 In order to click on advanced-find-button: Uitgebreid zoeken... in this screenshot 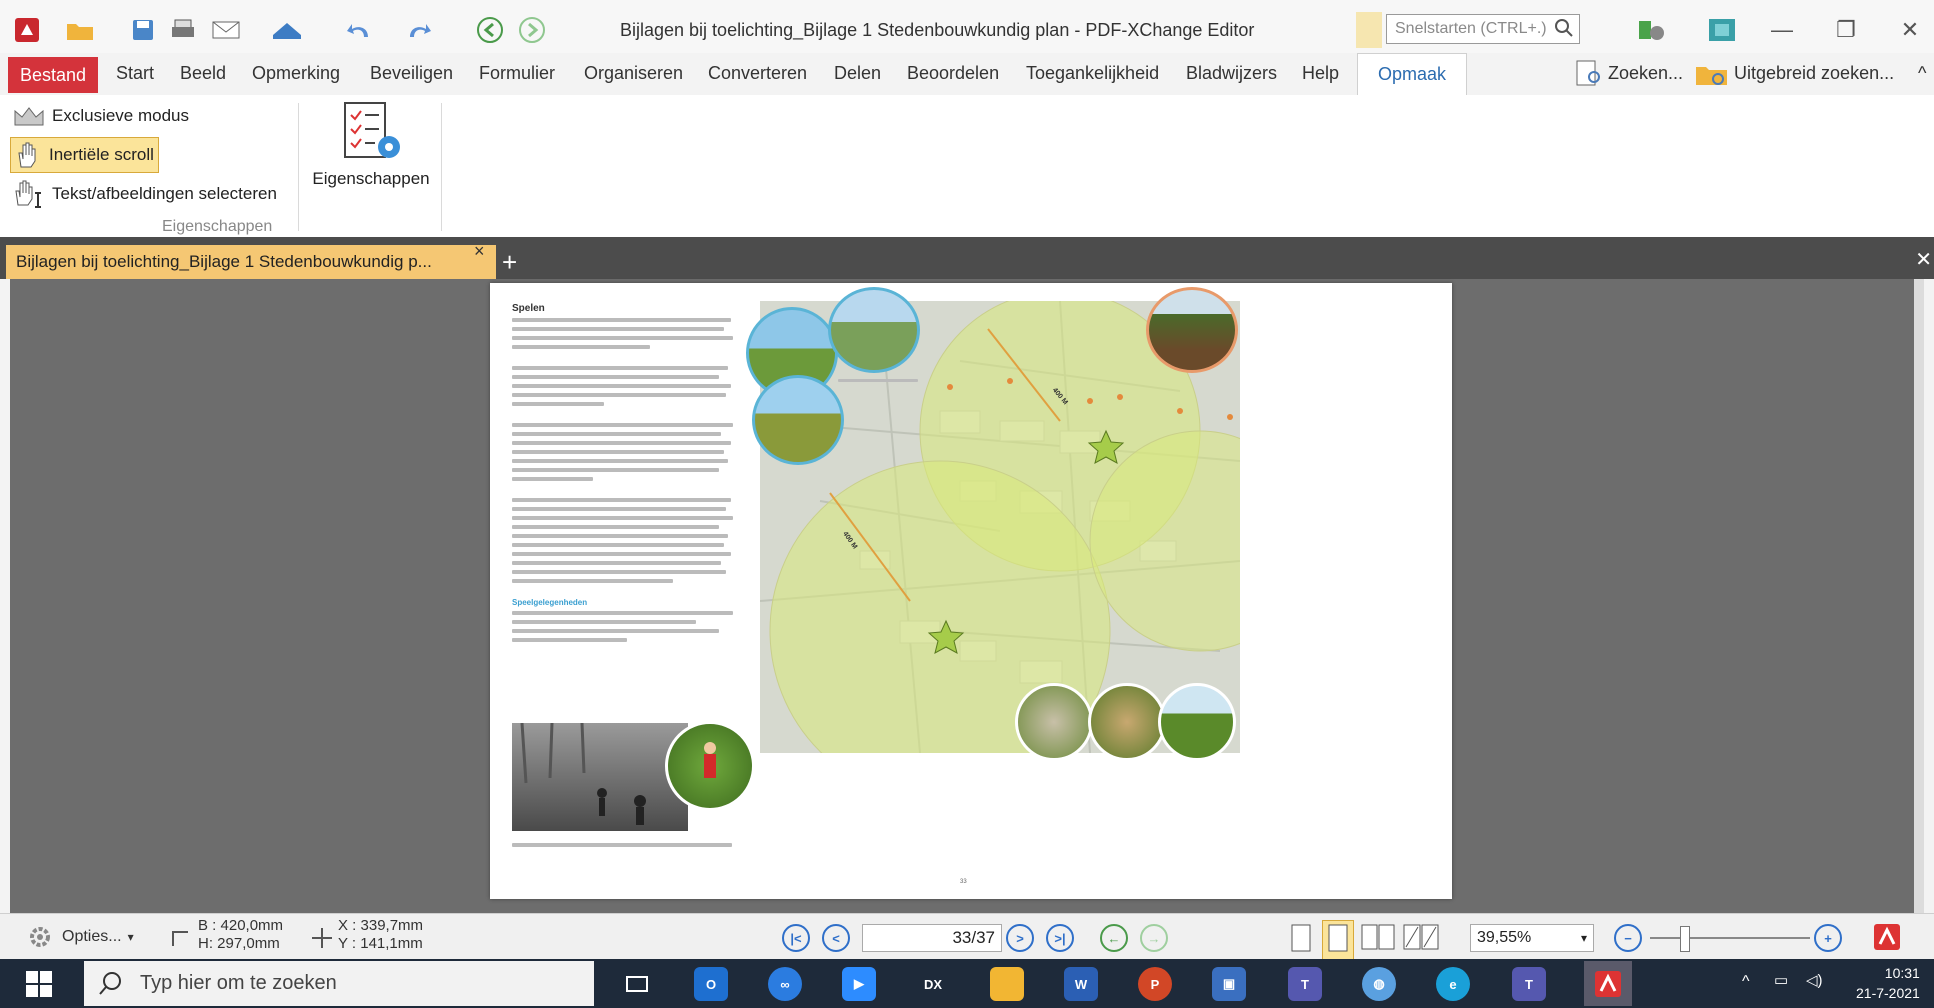, I will do `click(1794, 73)`.